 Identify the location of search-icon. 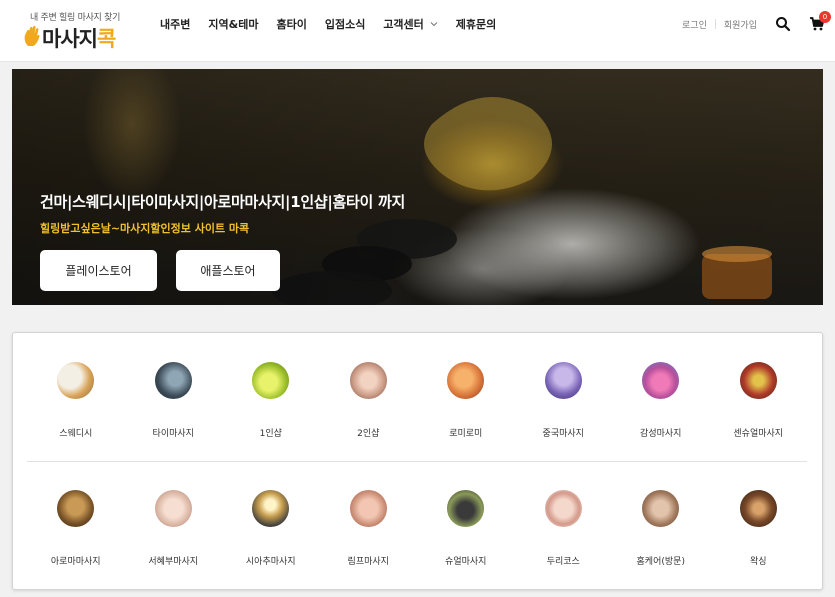
(783, 24).